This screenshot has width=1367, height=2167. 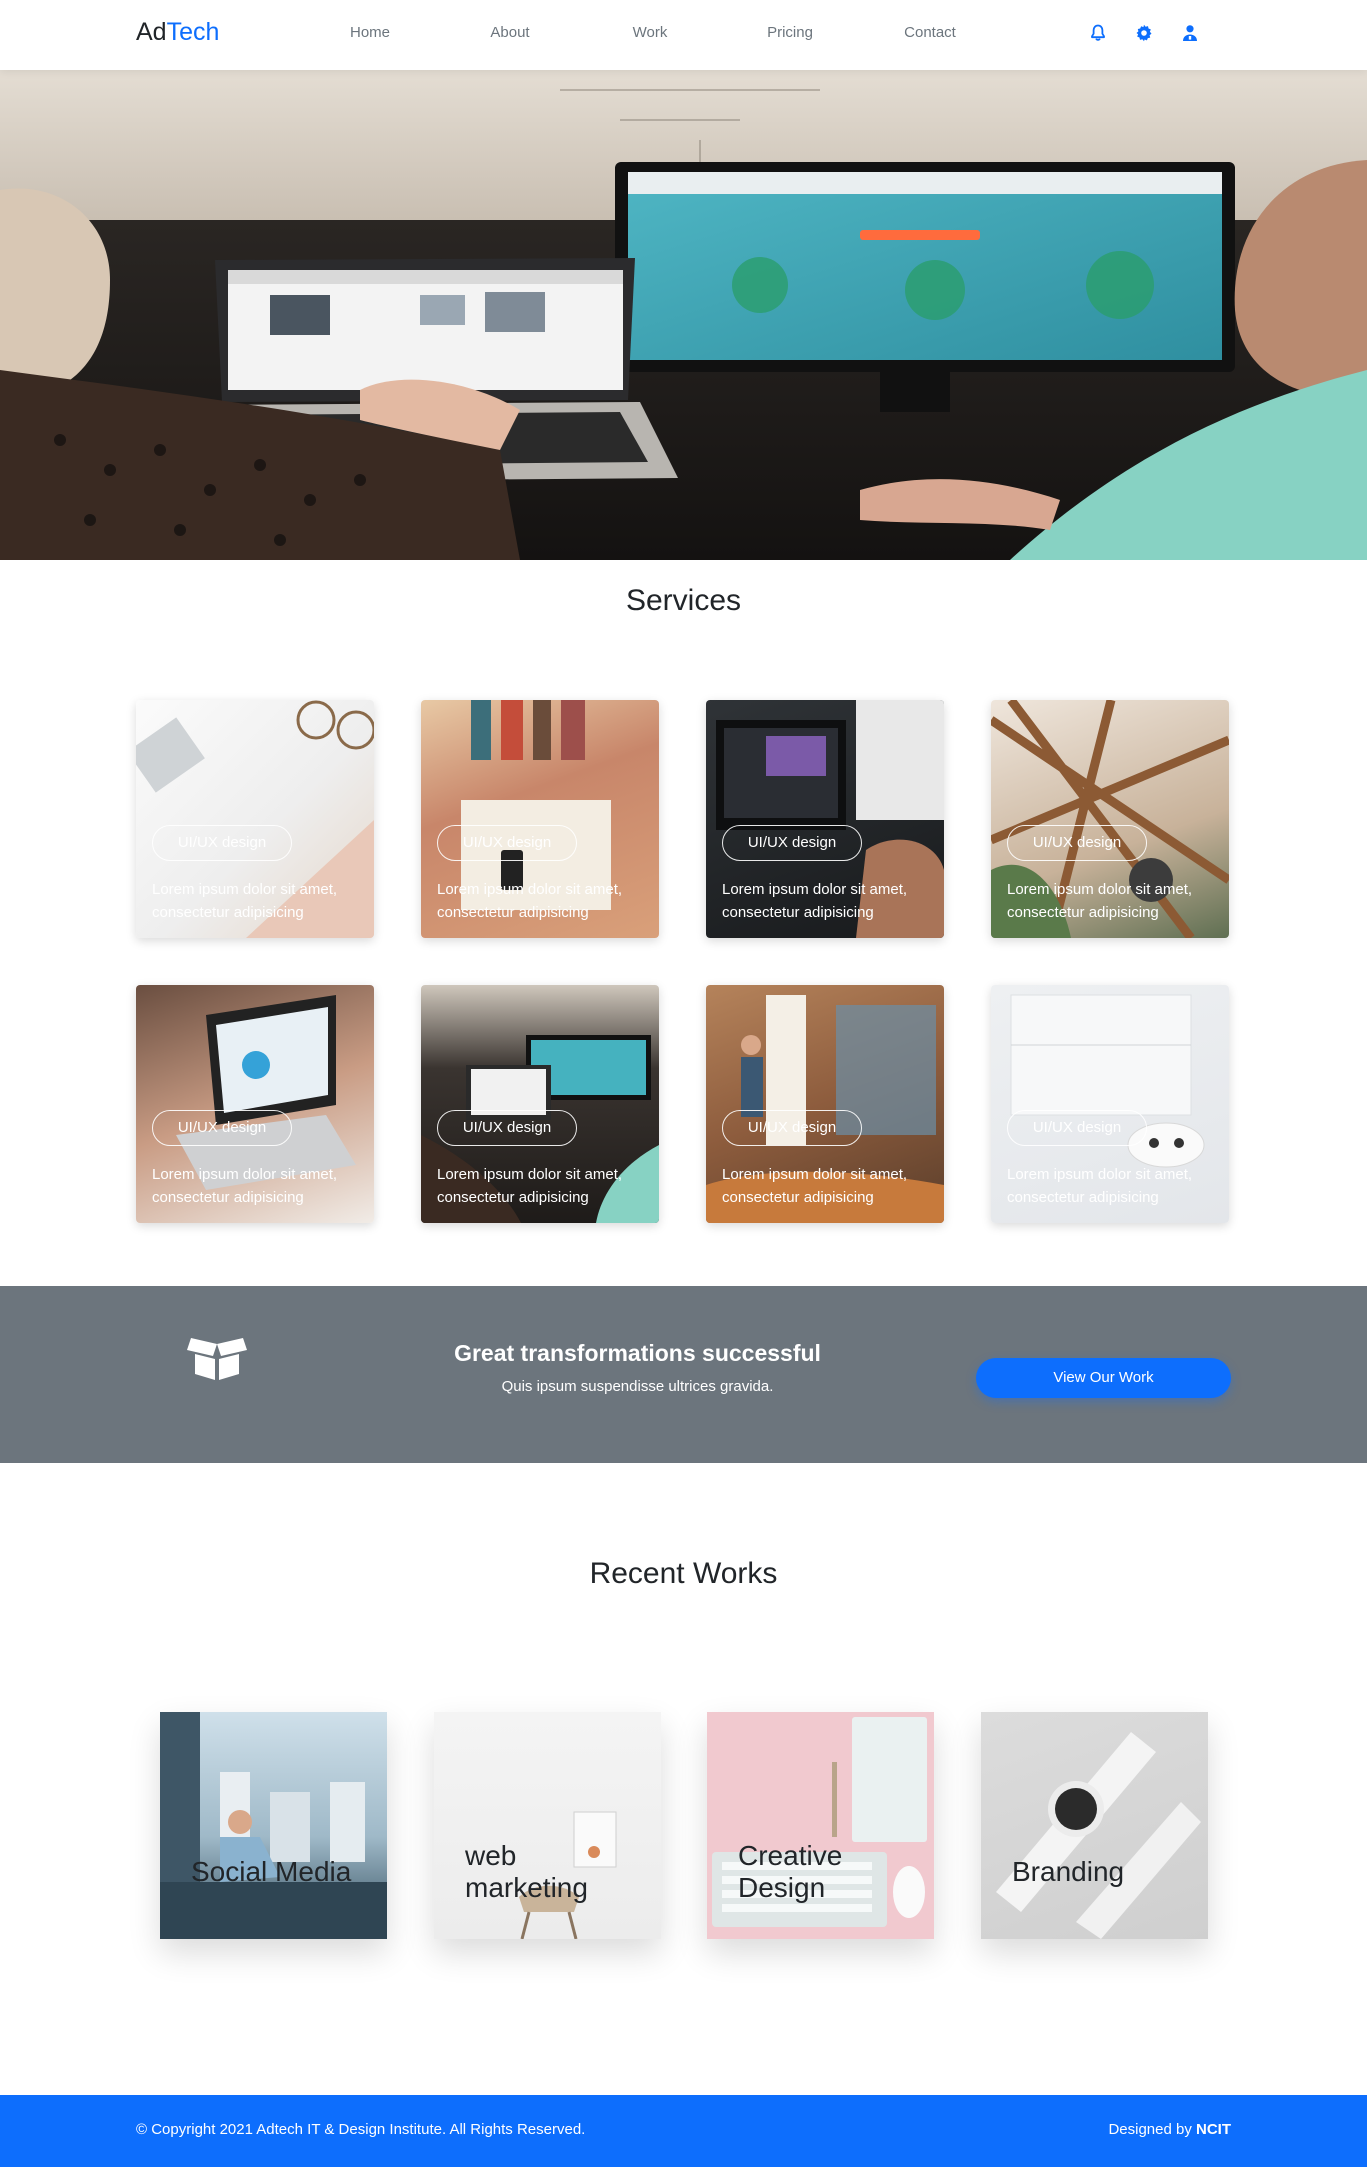 I want to click on recent-work-card-creative-design: Creative Design, so click(x=820, y=1825).